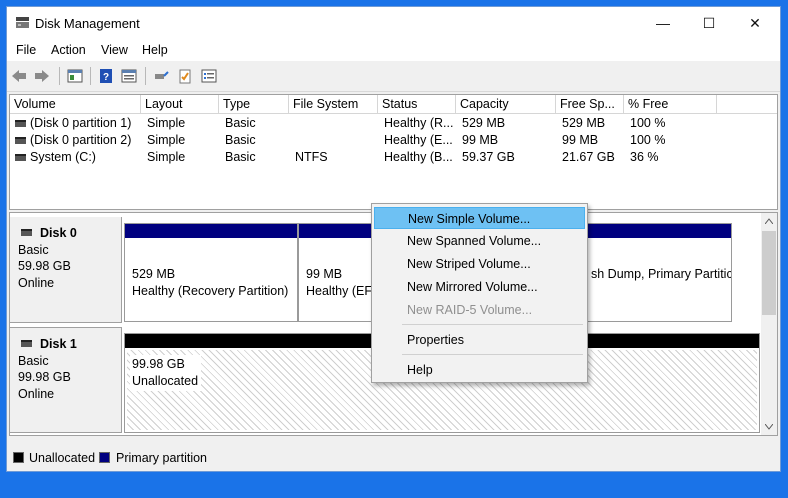 This screenshot has width=788, height=498. I want to click on title-bar: Disk Management — ☐ ✕, so click(393, 23).